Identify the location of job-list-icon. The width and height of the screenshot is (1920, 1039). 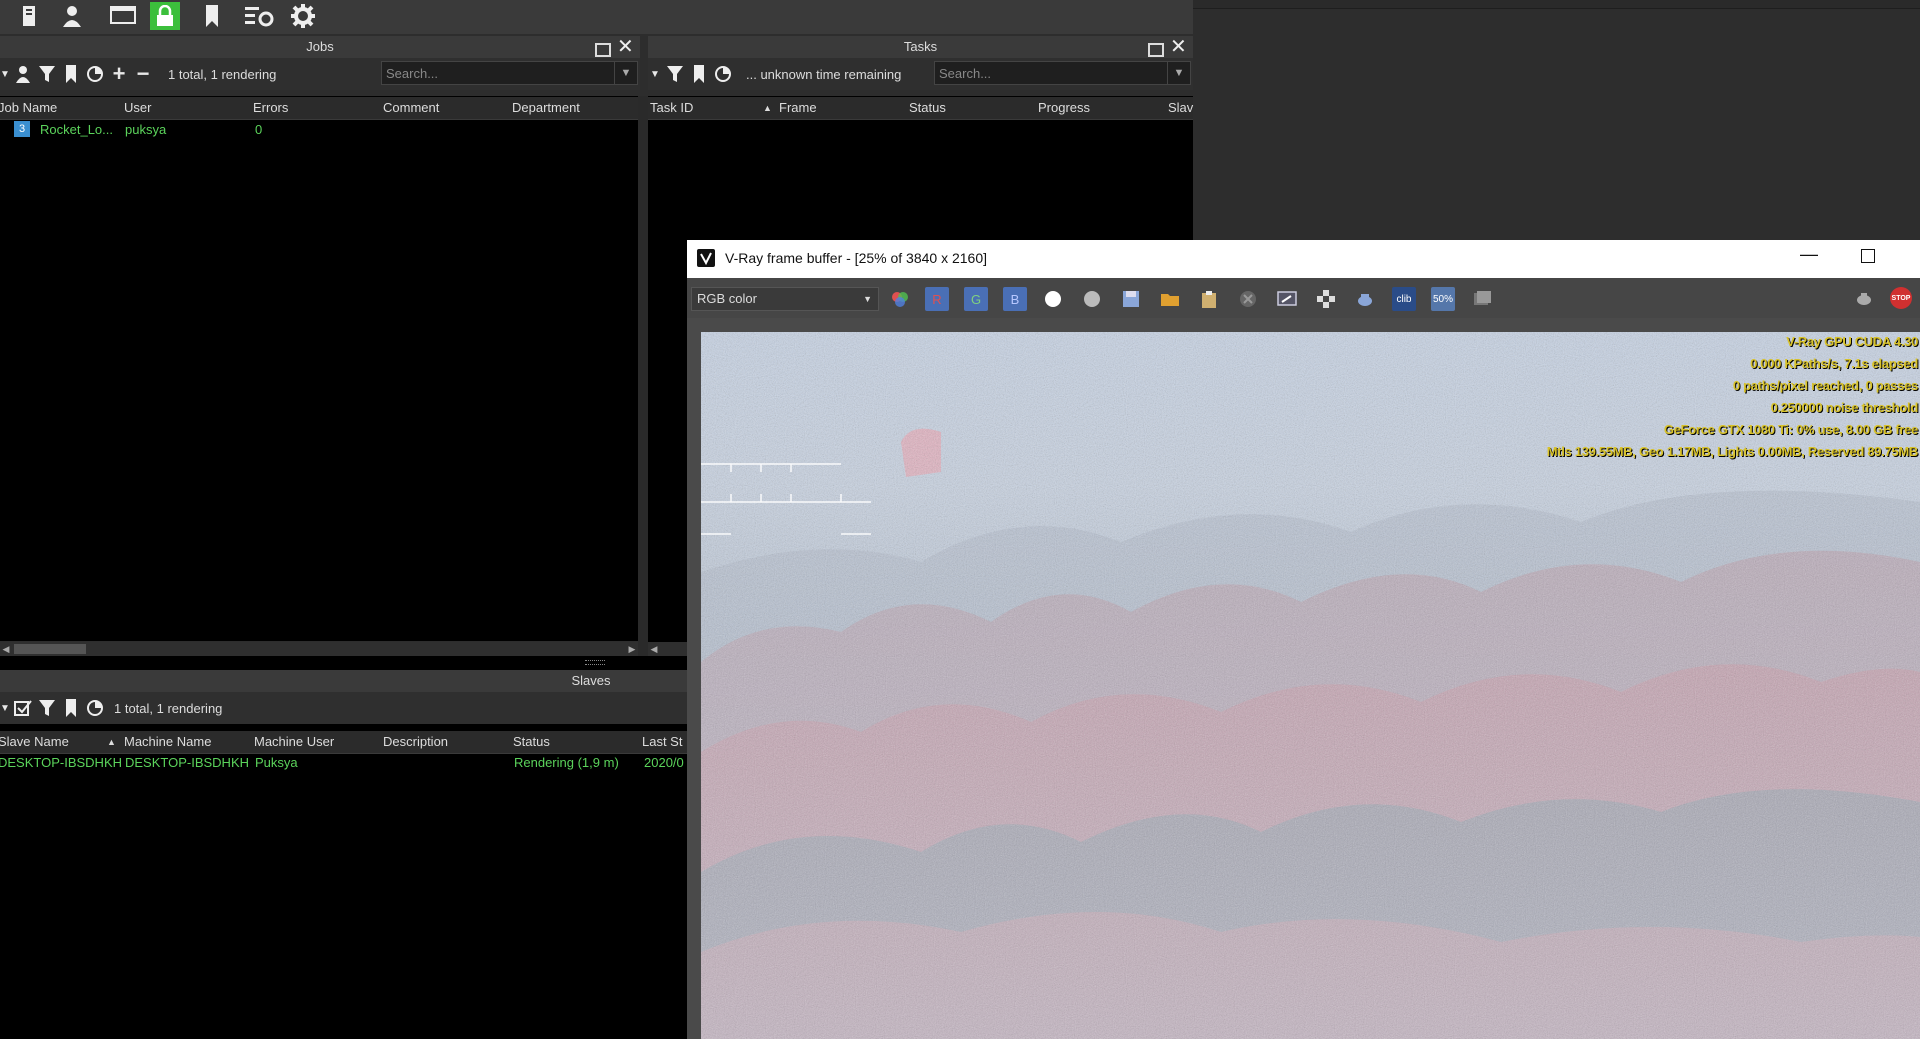
(29, 16).